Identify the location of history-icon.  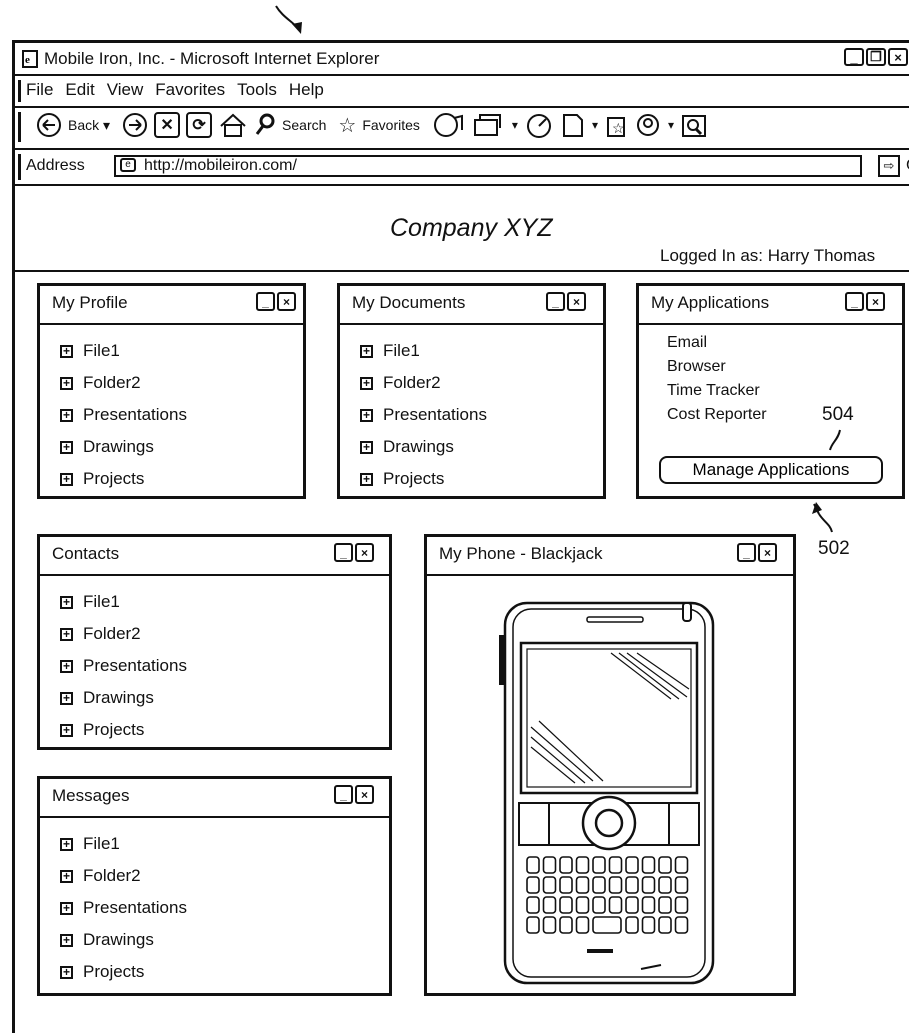
(489, 125).